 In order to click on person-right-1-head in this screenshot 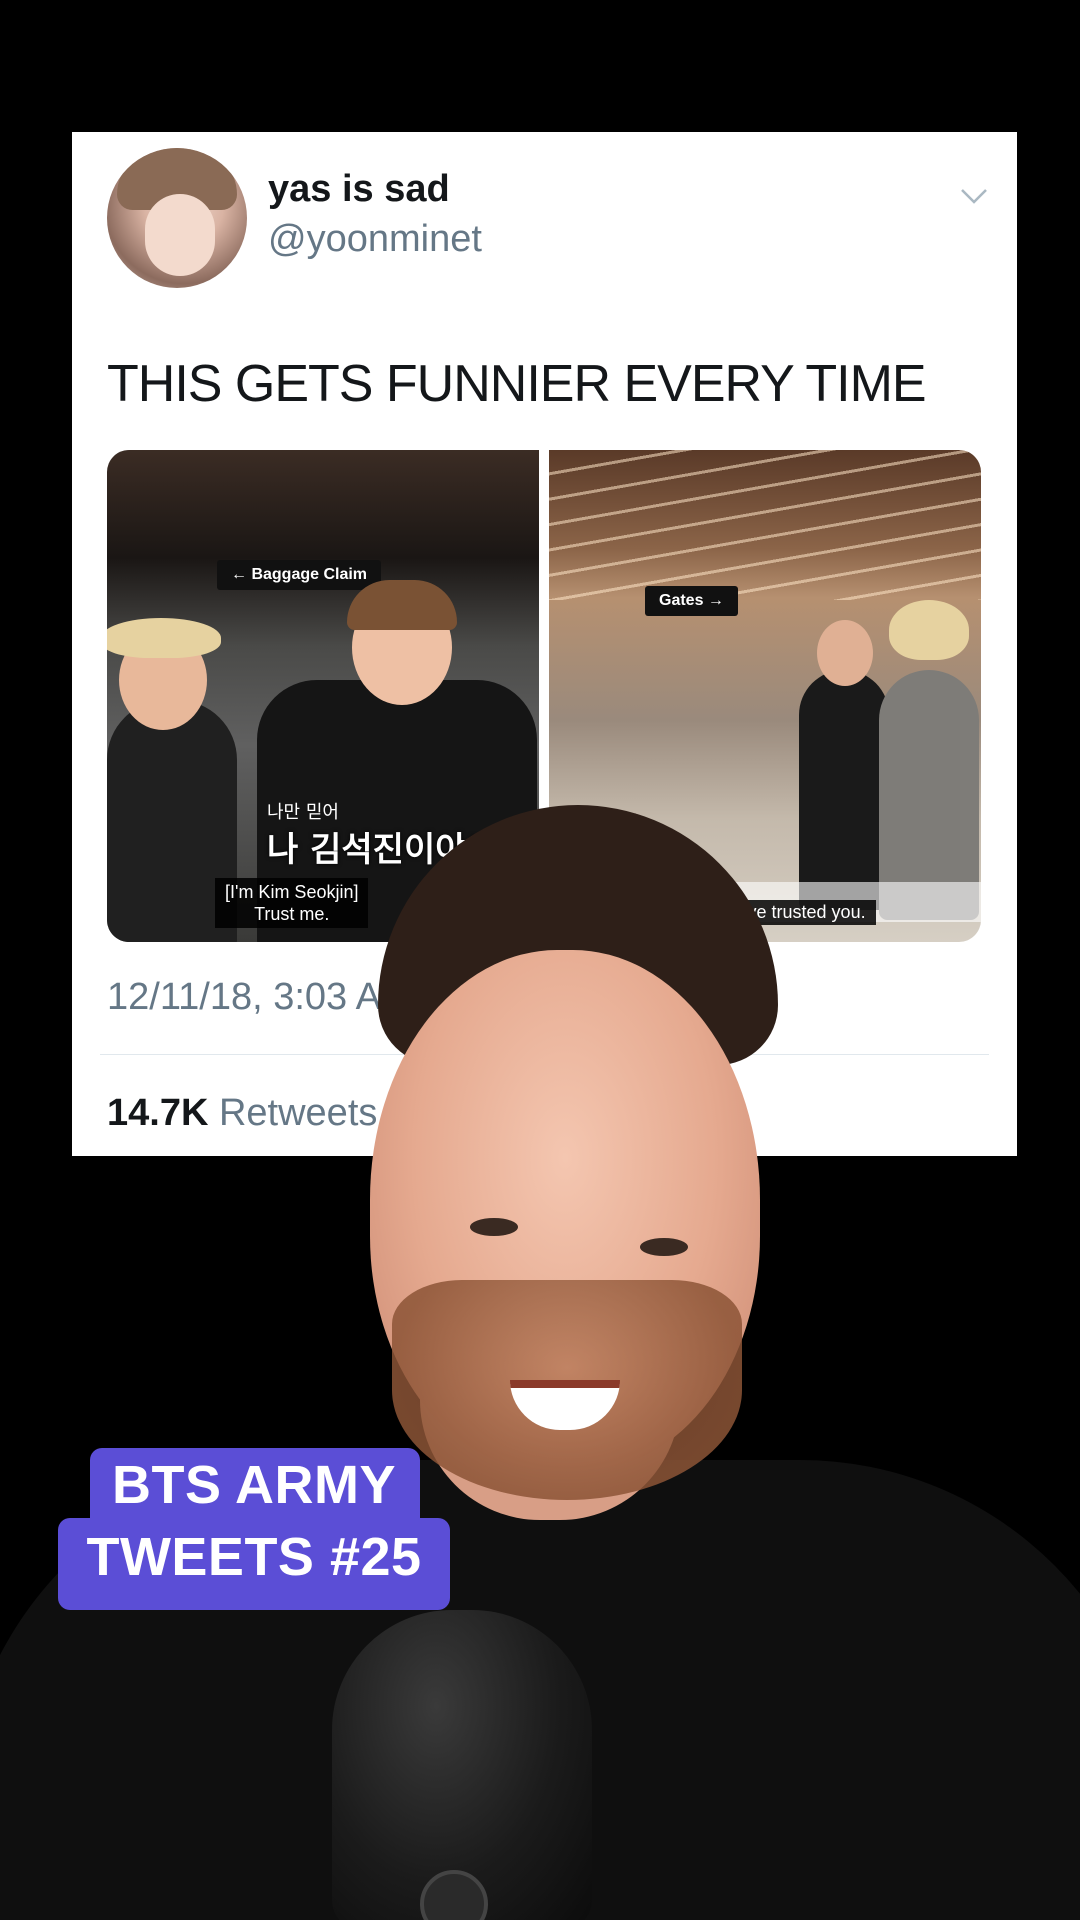, I will do `click(845, 653)`.